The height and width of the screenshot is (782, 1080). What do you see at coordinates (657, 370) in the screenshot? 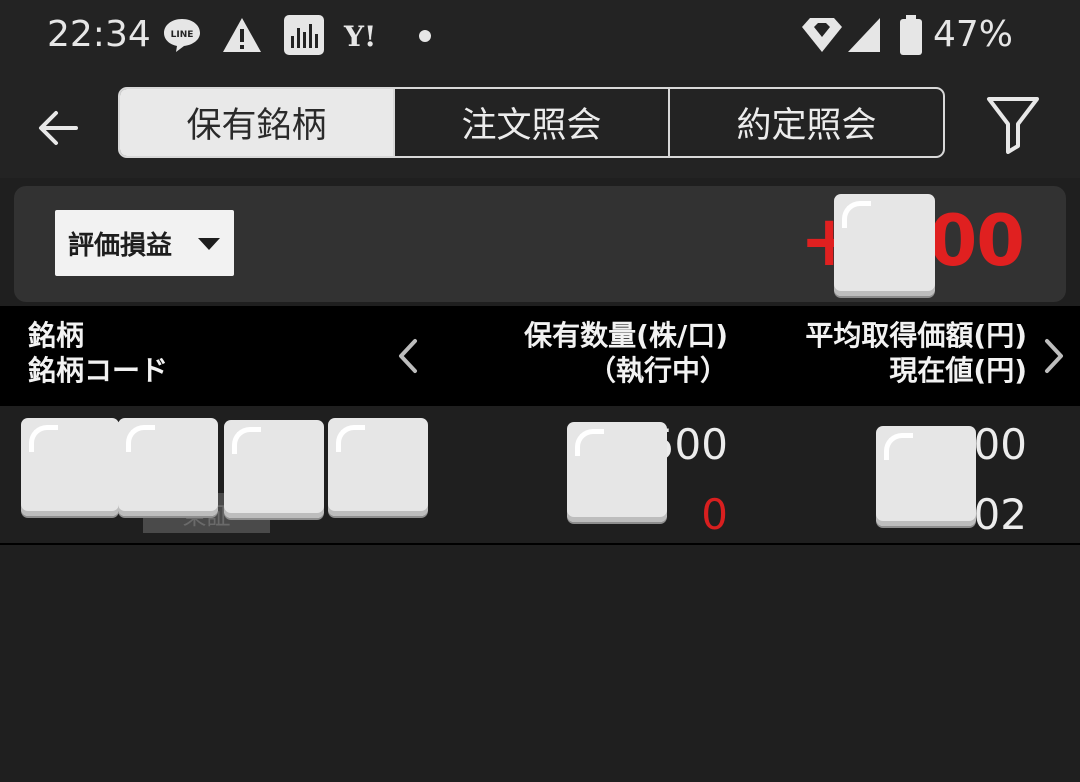
I see `header-col2-line2: （執行中）` at bounding box center [657, 370].